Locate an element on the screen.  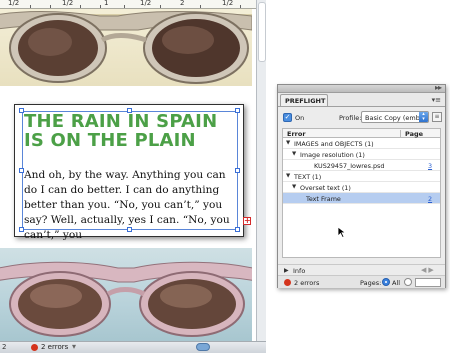
collapse-icon: ▸▸ is located at coordinates (438, 87).